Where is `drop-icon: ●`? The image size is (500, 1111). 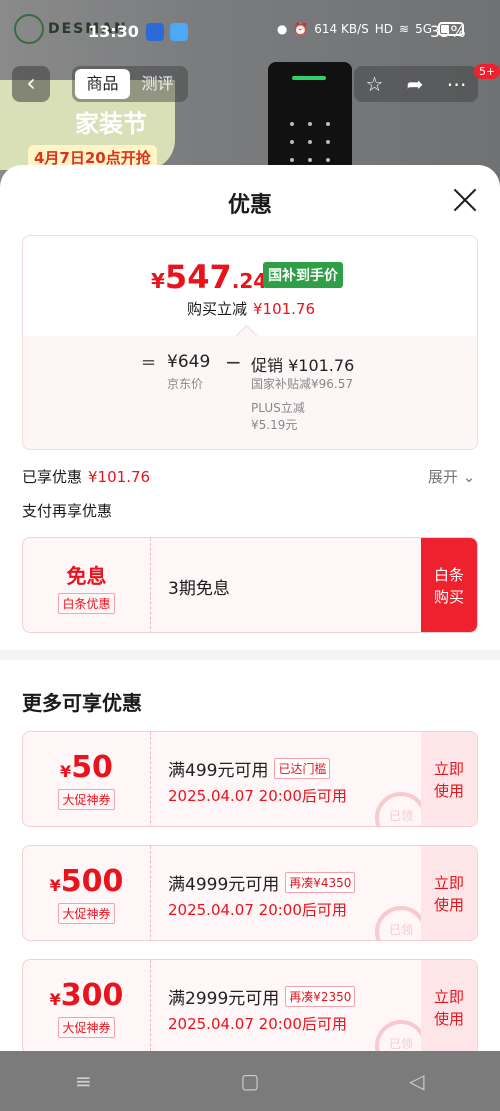 drop-icon: ● is located at coordinates (282, 29).